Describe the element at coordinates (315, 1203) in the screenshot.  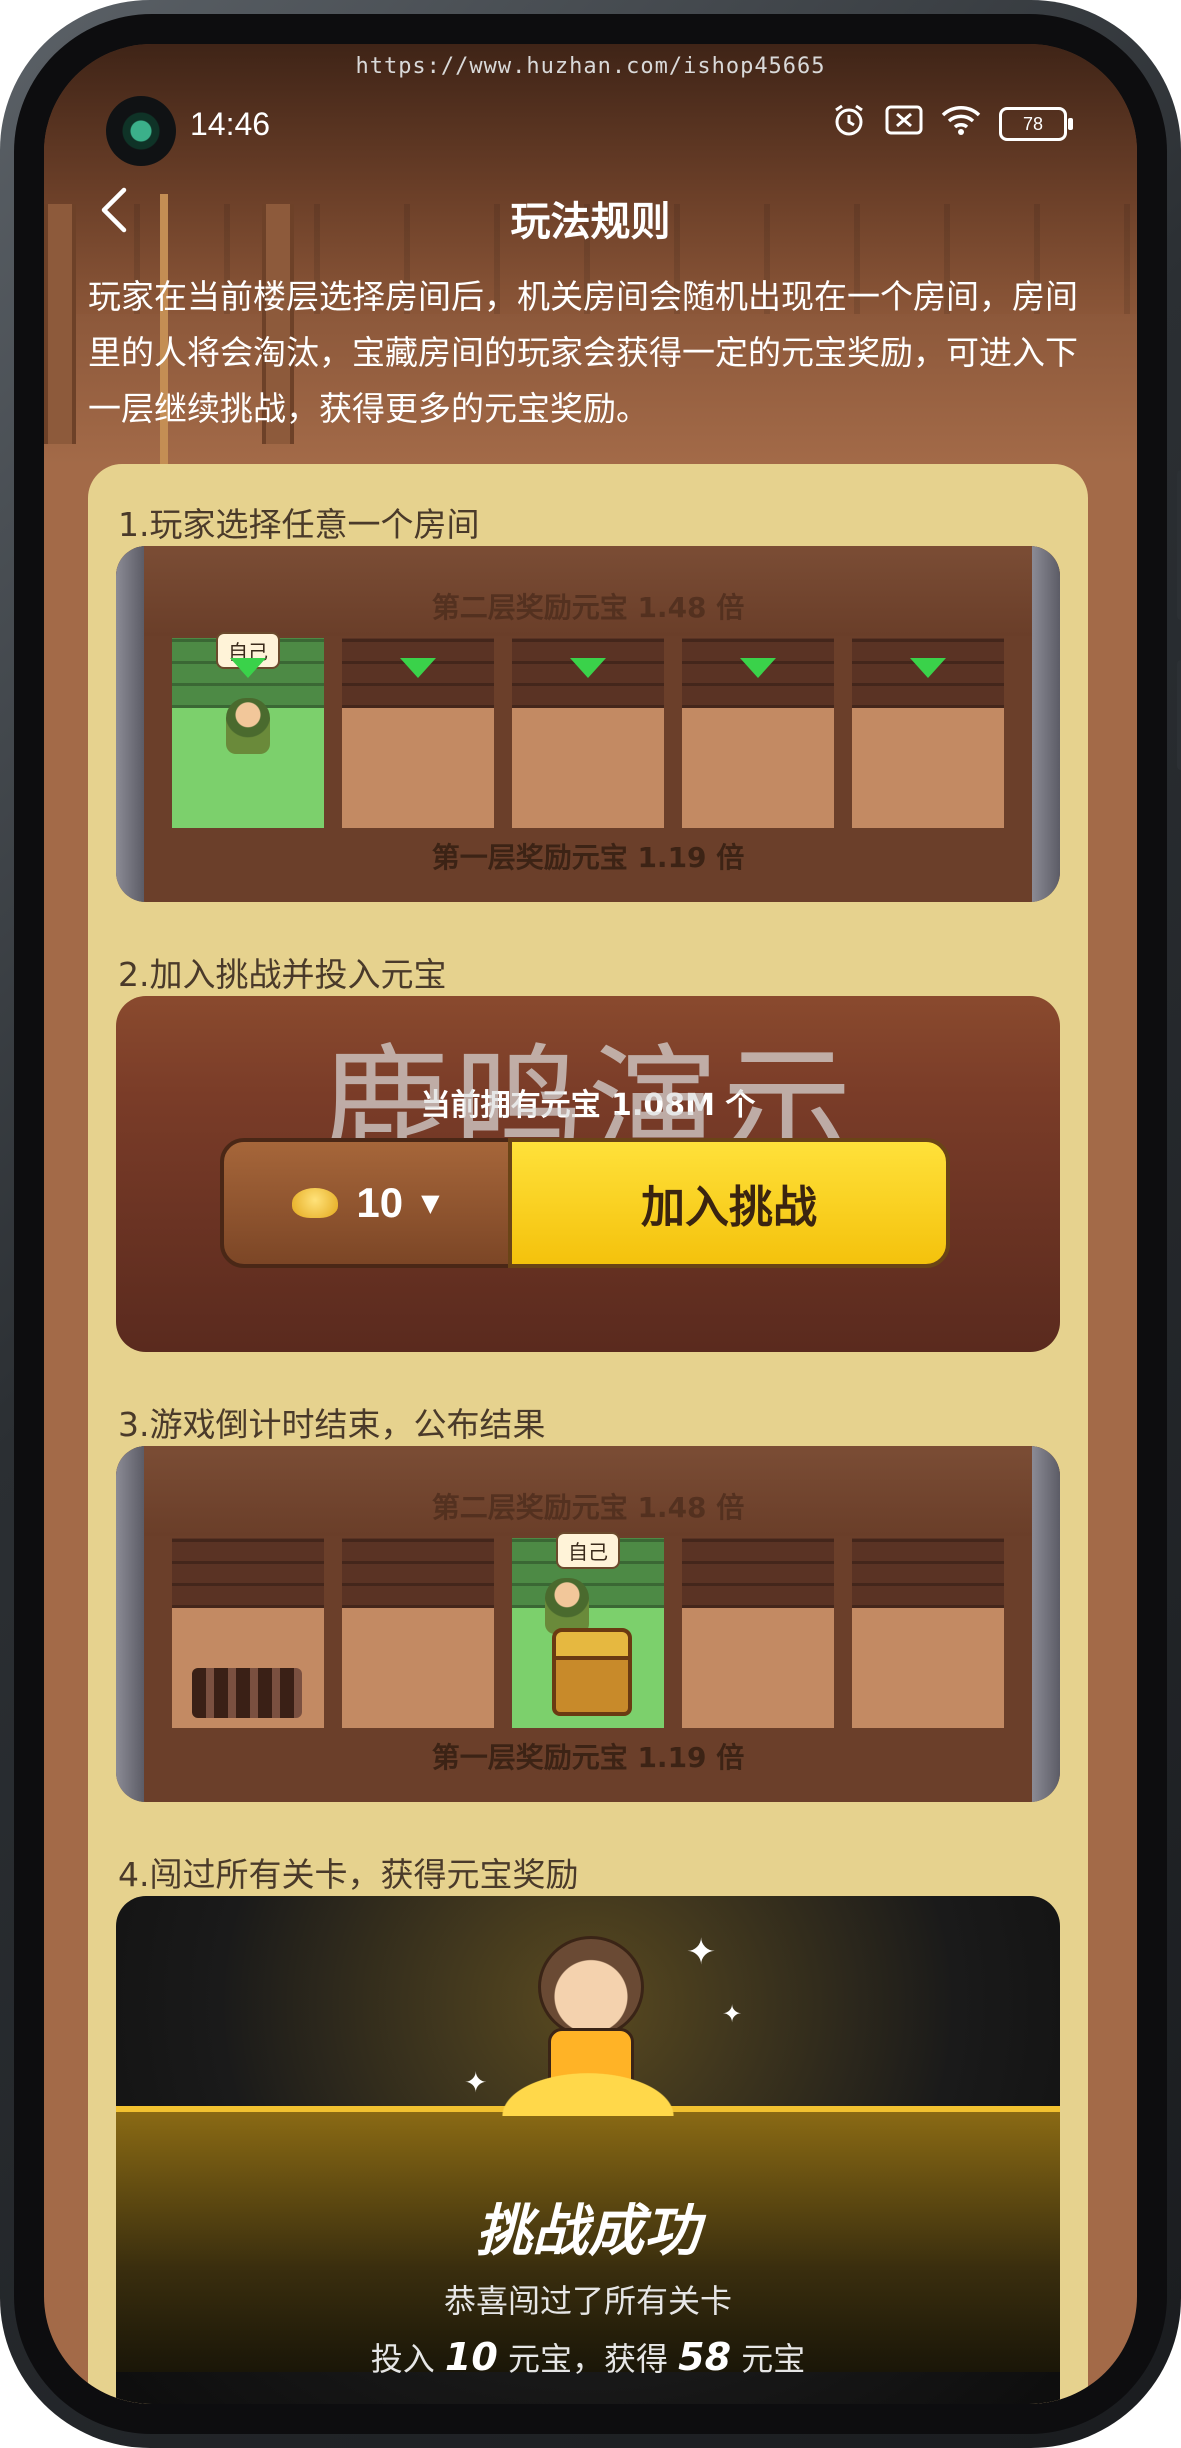
I see `ingot-icon` at that location.